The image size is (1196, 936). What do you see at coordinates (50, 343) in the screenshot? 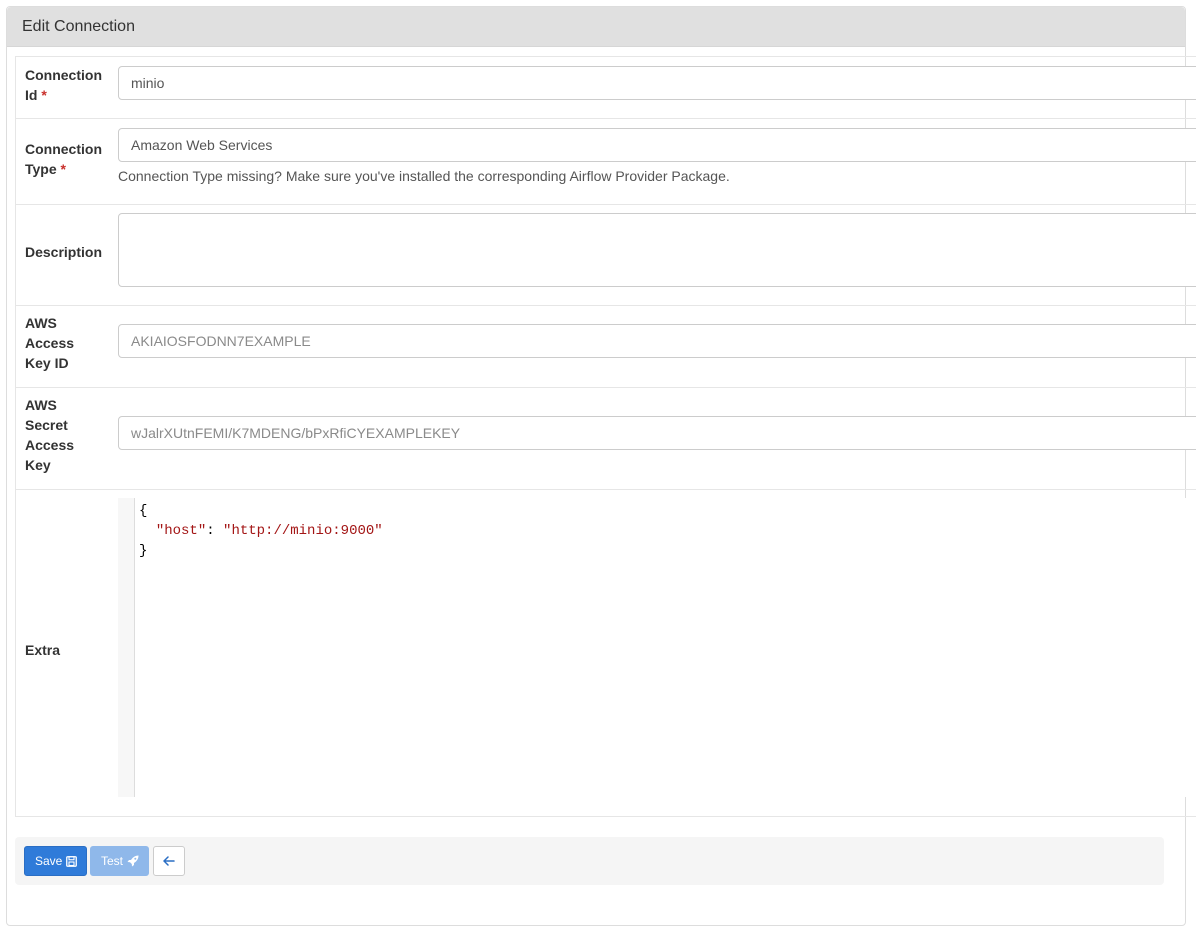
I see `aws-access-key-id-label: AWS Access Key ID` at bounding box center [50, 343].